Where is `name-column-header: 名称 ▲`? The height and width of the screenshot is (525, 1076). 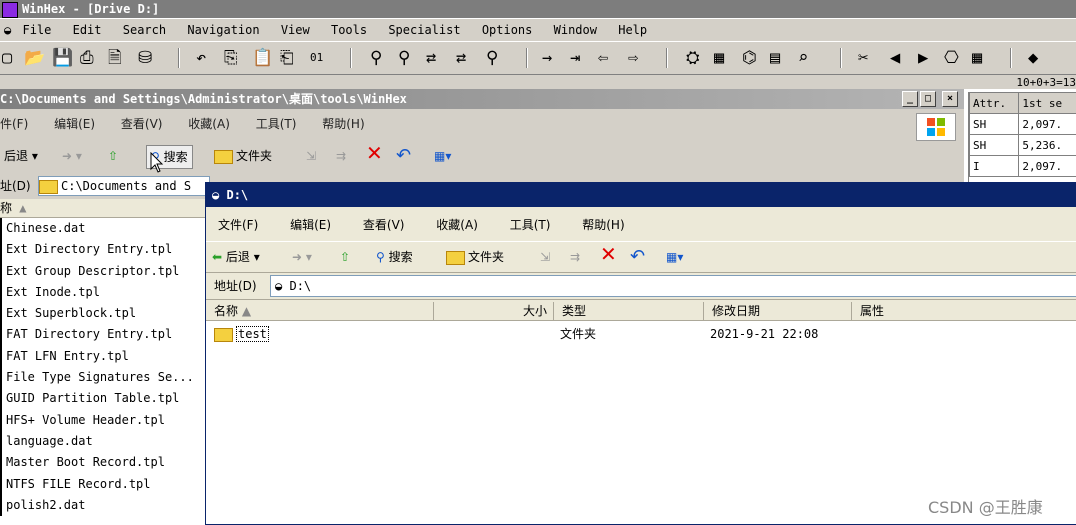 name-column-header: 名称 ▲ is located at coordinates (320, 311).